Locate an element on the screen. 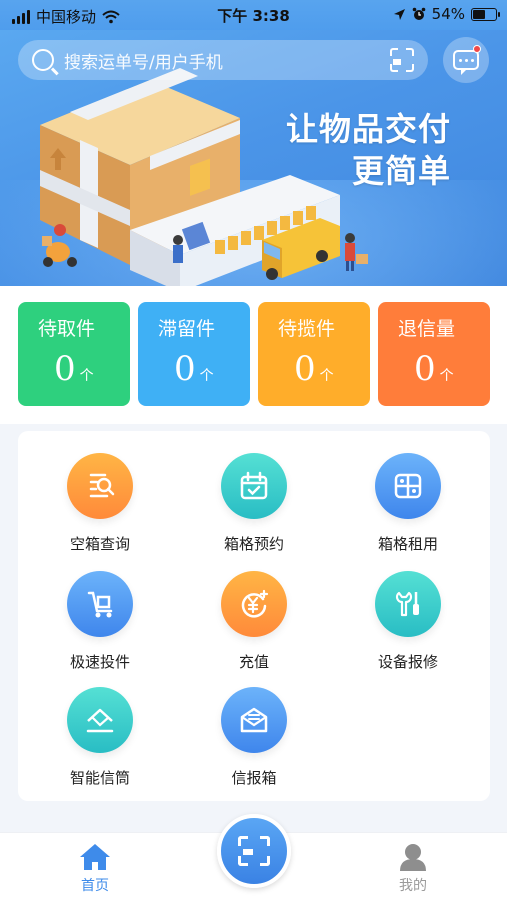 The width and height of the screenshot is (507, 900). func-device-repair: 设备报修 is located at coordinates (408, 621).